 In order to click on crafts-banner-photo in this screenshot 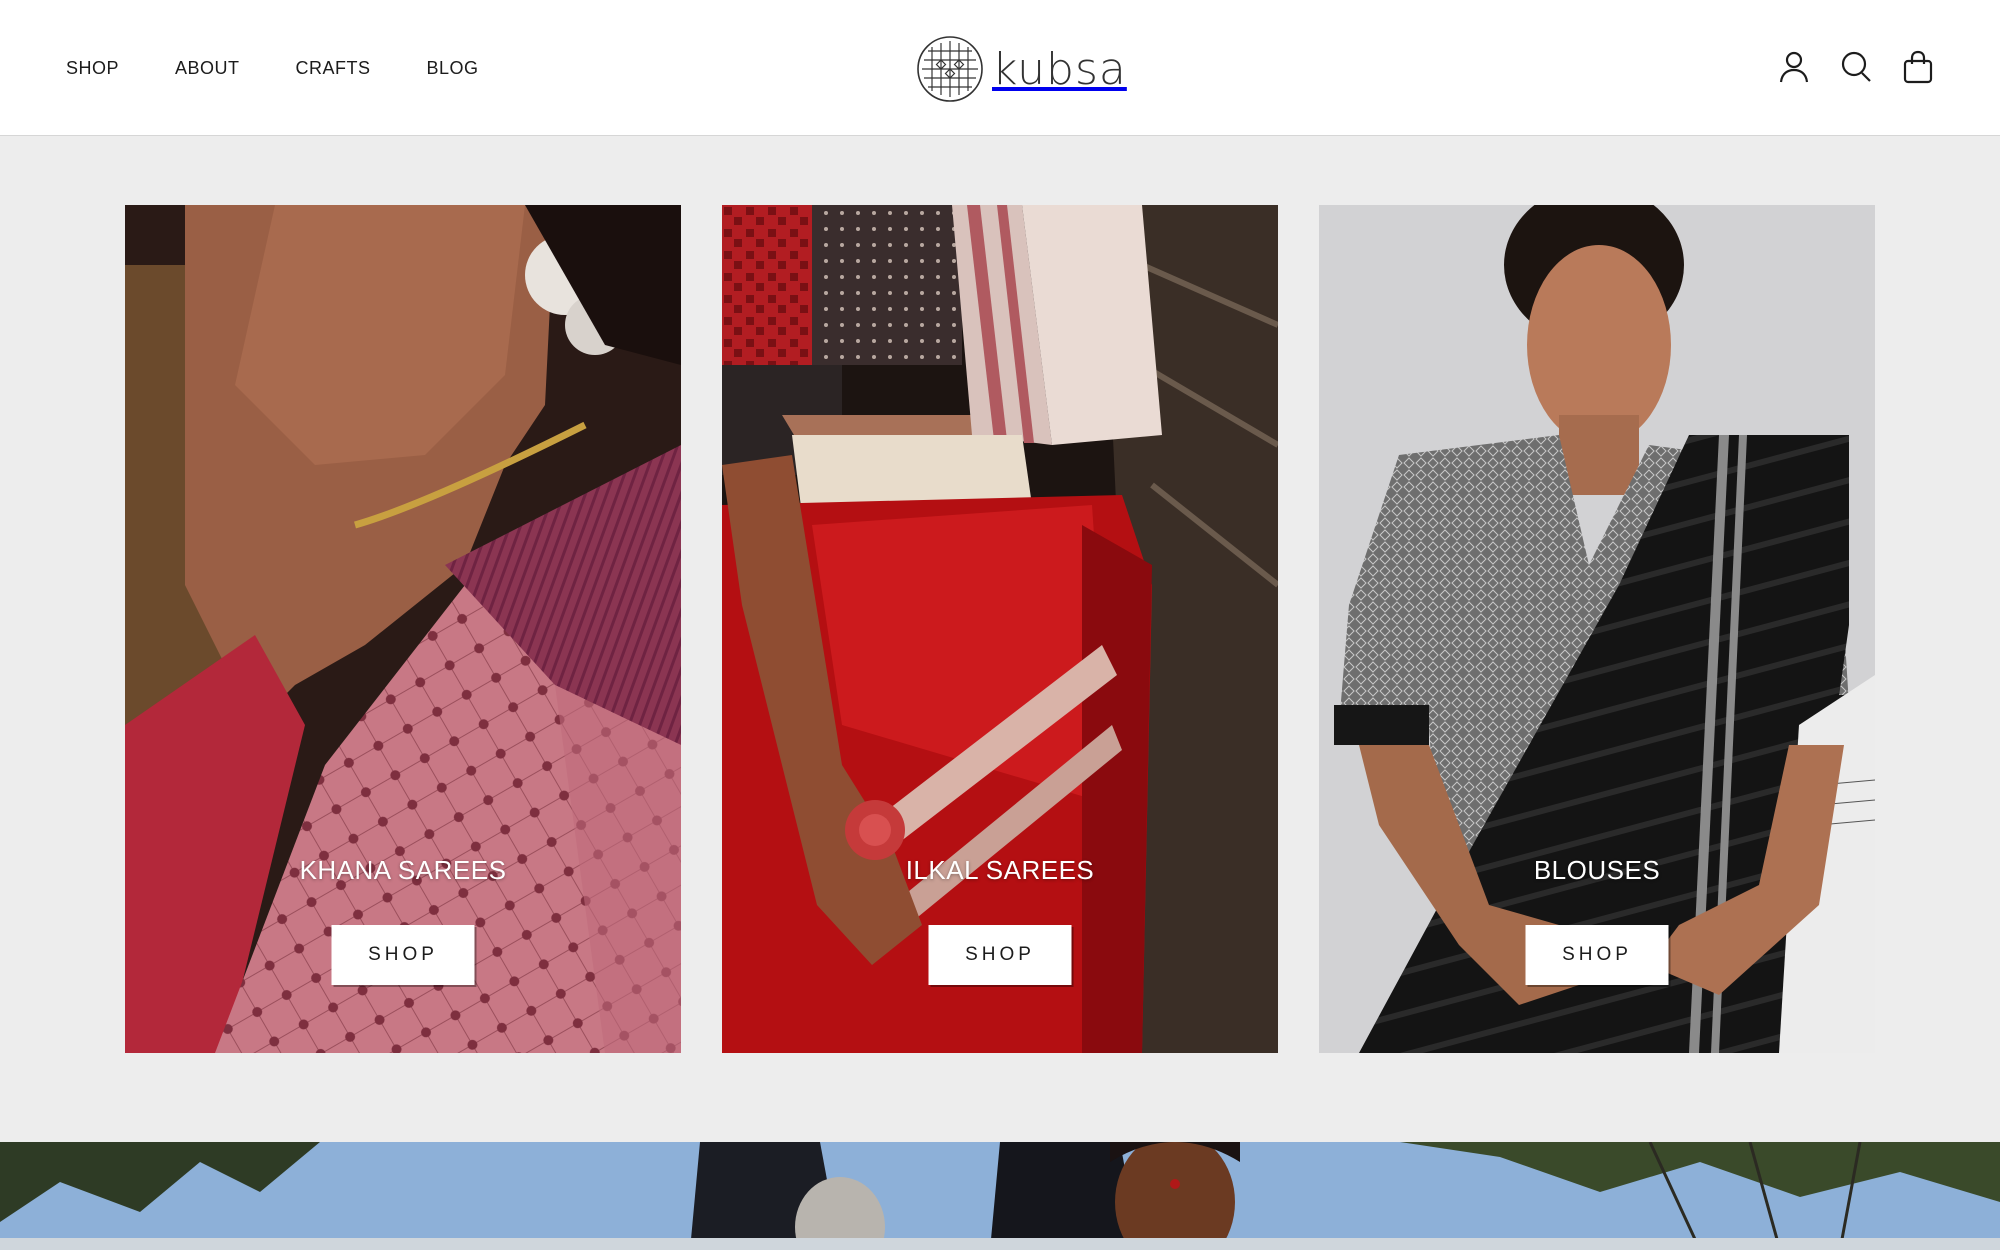, I will do `click(1000, 1196)`.